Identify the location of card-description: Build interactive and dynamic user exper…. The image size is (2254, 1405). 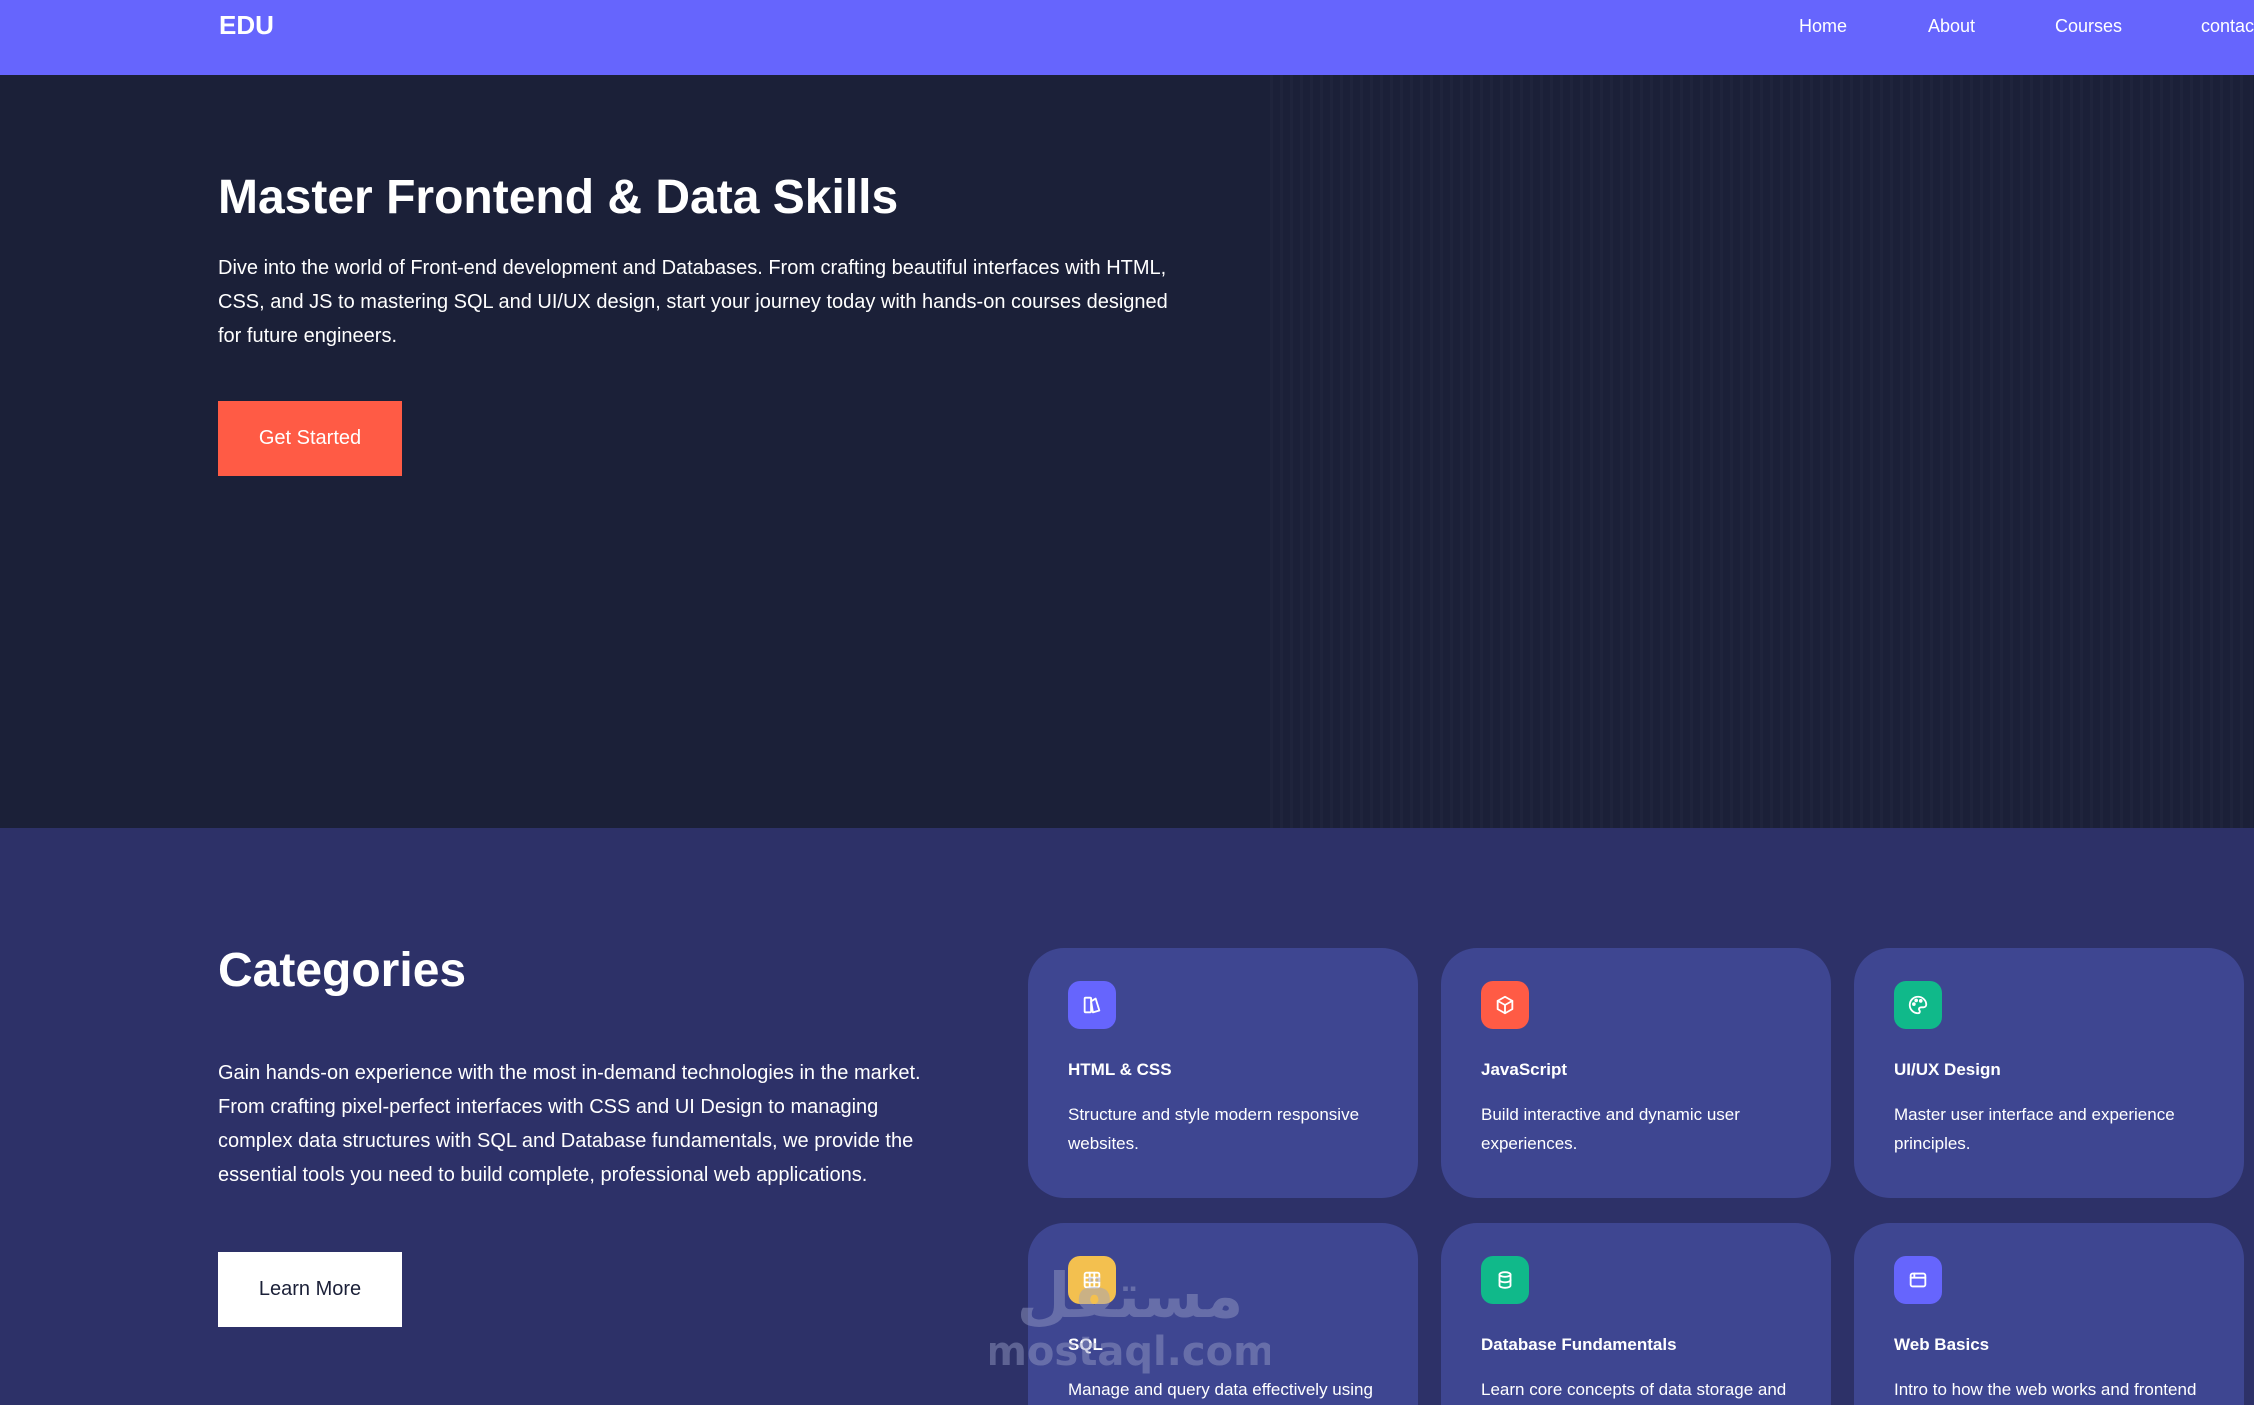
(1610, 1129).